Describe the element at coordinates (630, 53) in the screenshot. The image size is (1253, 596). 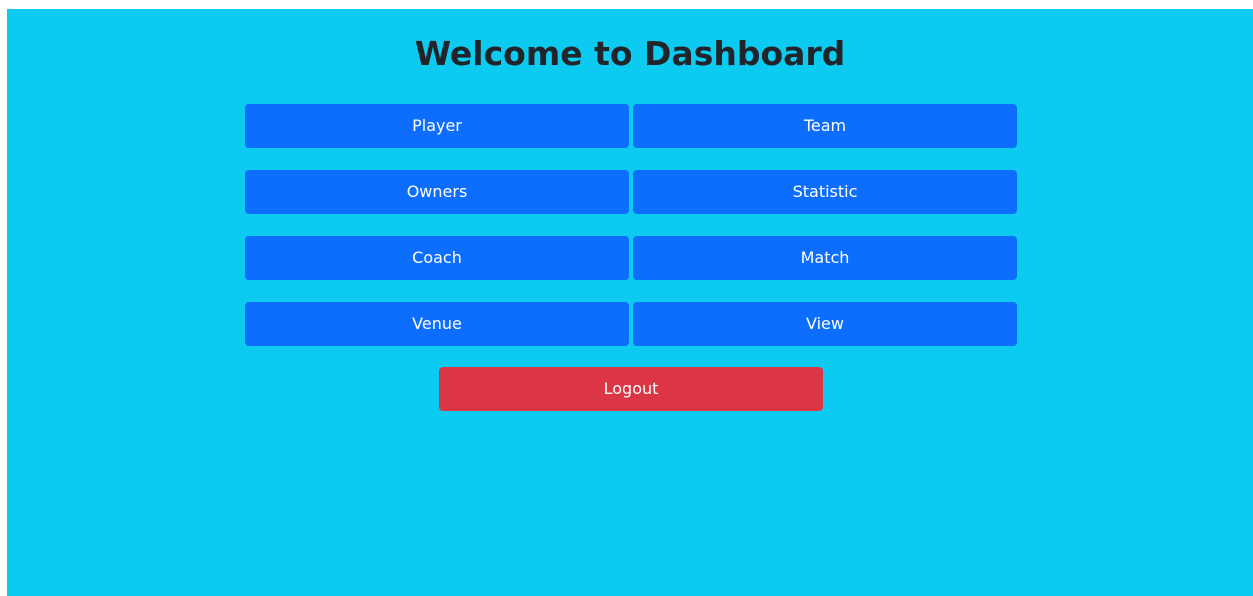
I see `page-title: Welcome to Dashboard` at that location.